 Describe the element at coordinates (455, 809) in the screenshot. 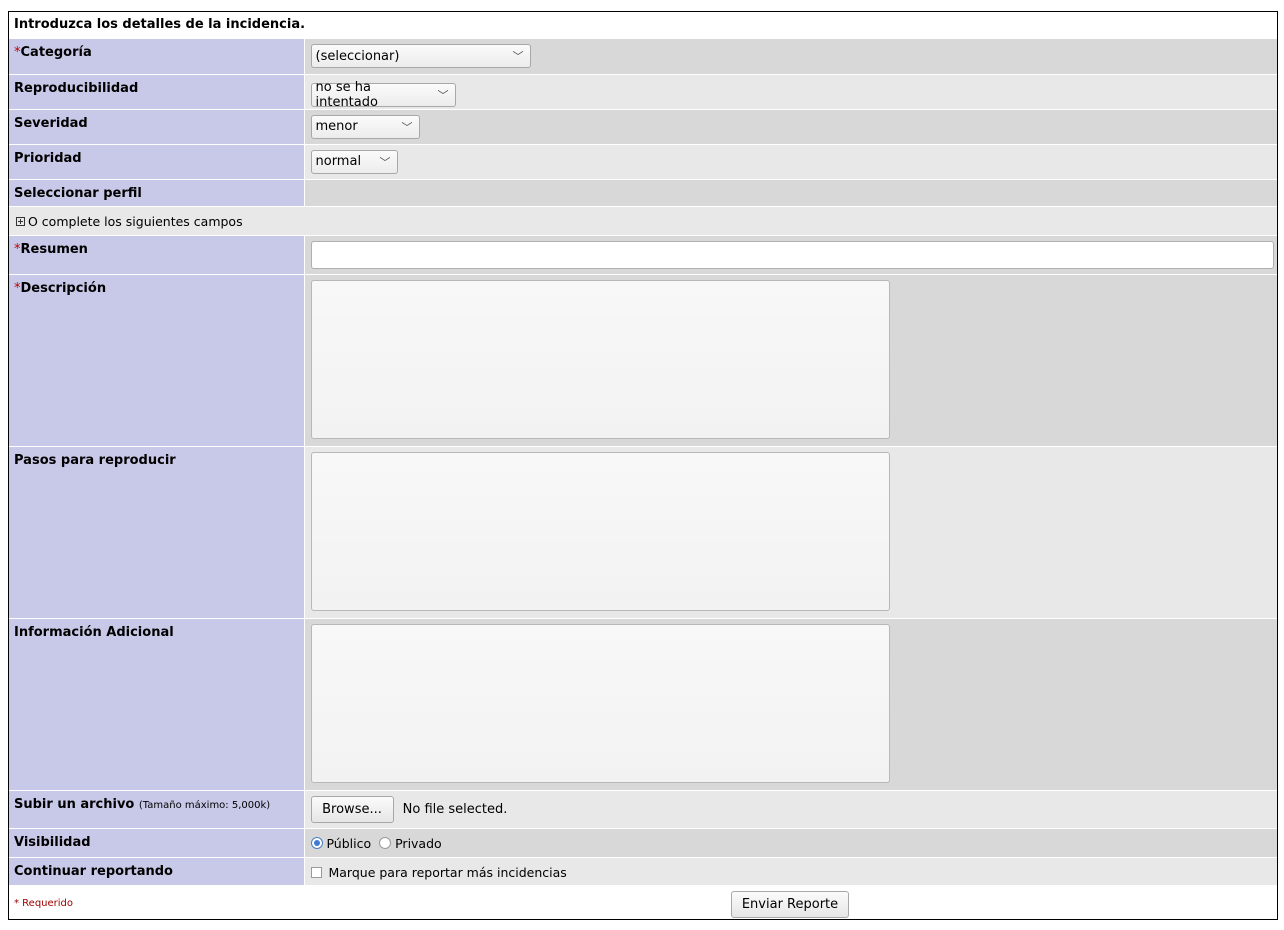

I see `upload-status: No file selected.` at that location.